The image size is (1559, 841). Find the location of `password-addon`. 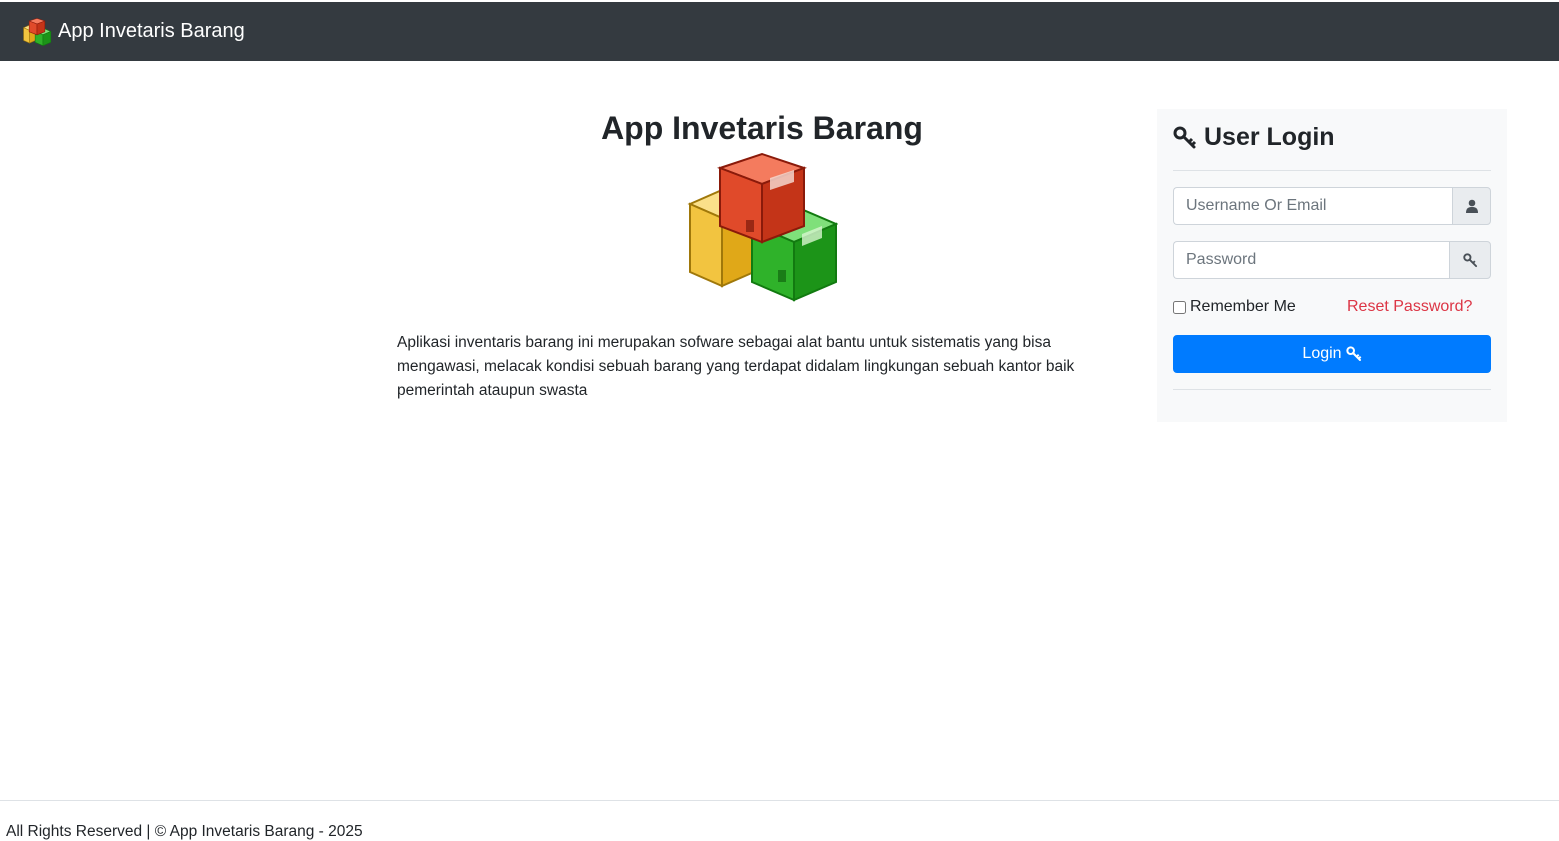

password-addon is located at coordinates (1470, 260).